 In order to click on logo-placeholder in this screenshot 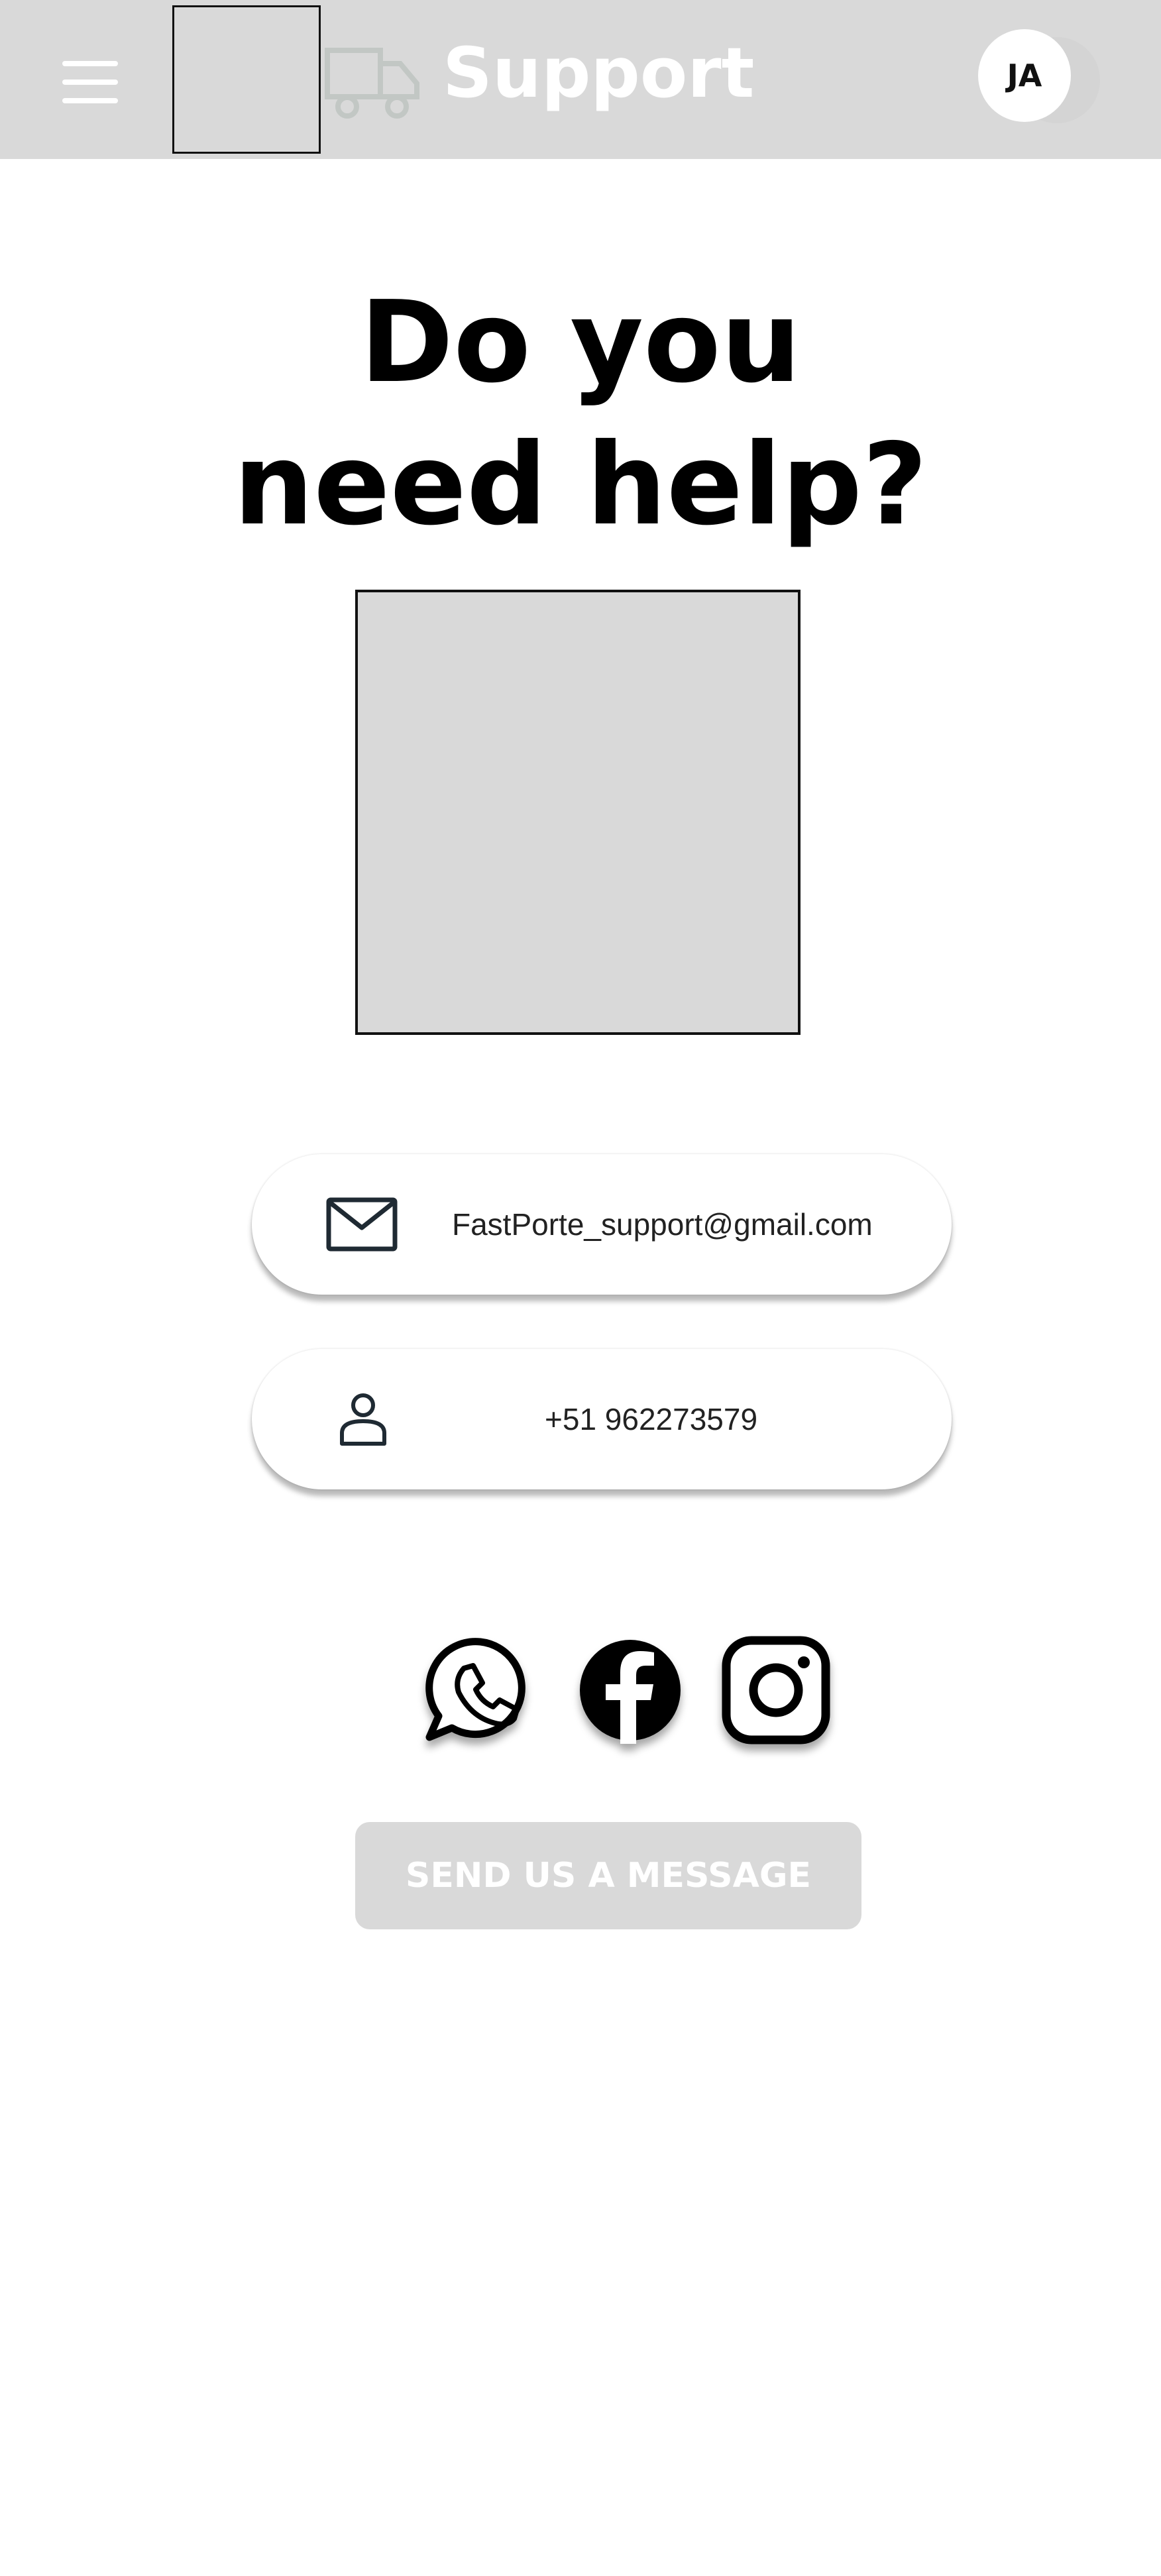, I will do `click(247, 79)`.